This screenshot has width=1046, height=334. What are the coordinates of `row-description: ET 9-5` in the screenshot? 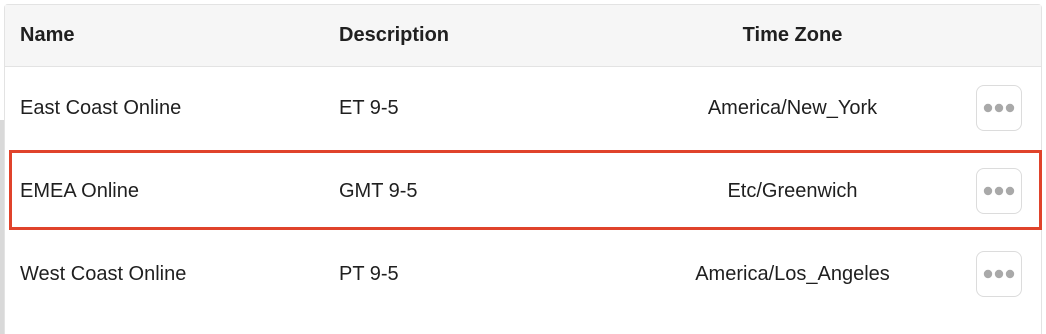 It's located at (369, 108).